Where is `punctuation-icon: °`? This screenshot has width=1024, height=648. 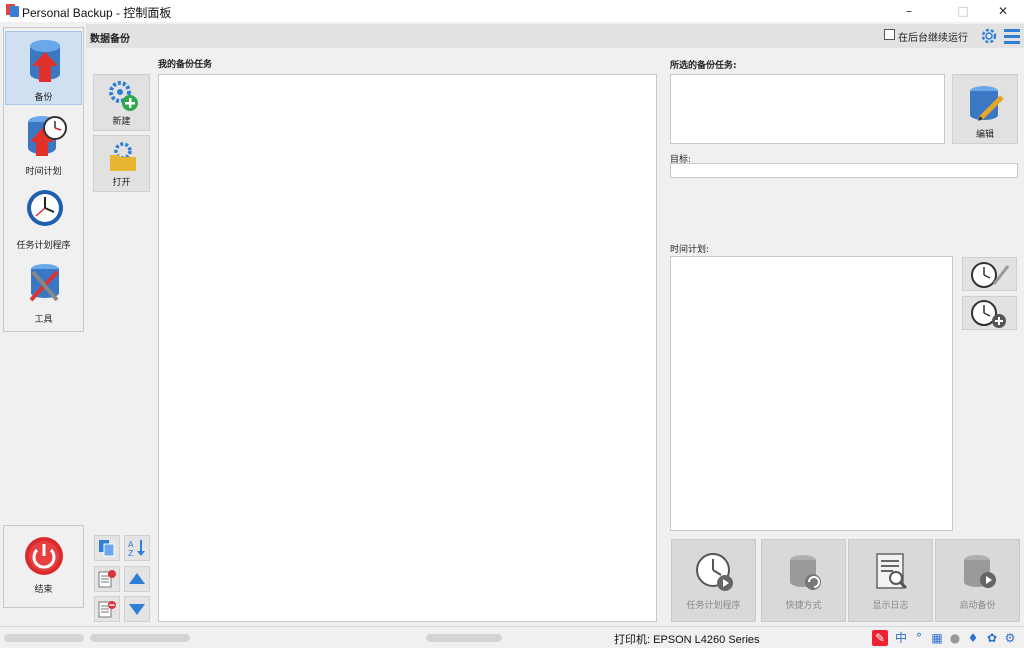
punctuation-icon: ° is located at coordinates (919, 638).